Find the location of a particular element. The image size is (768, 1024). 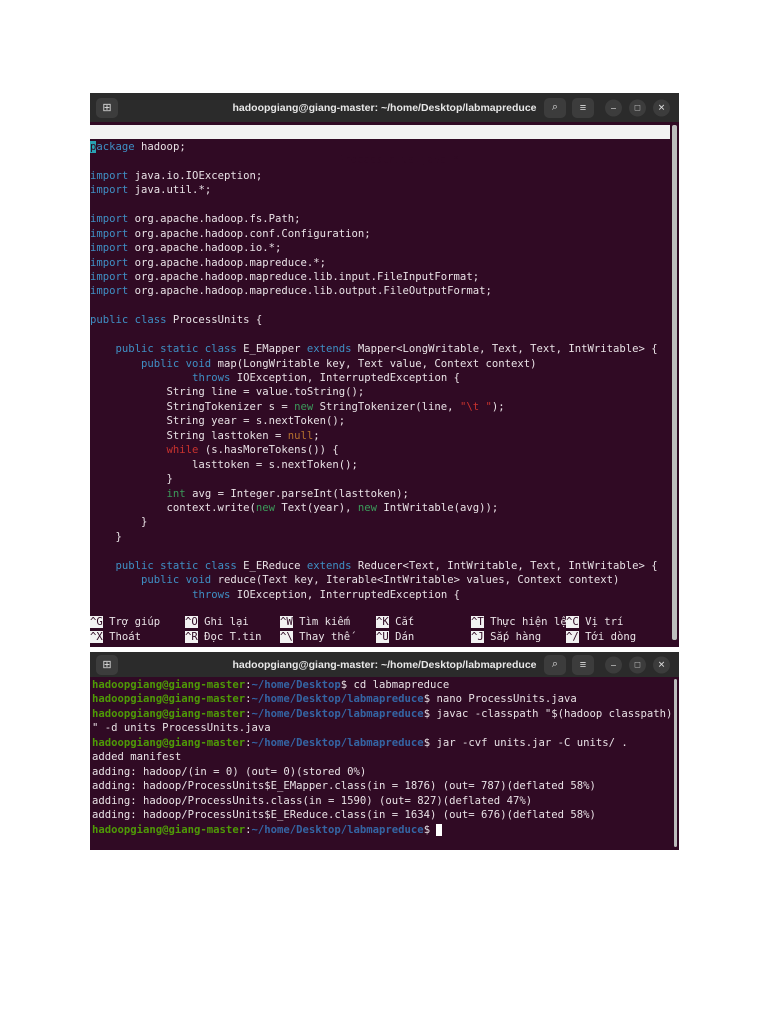

shortcut-item: ^G Trợ giúp is located at coordinates (125, 622).